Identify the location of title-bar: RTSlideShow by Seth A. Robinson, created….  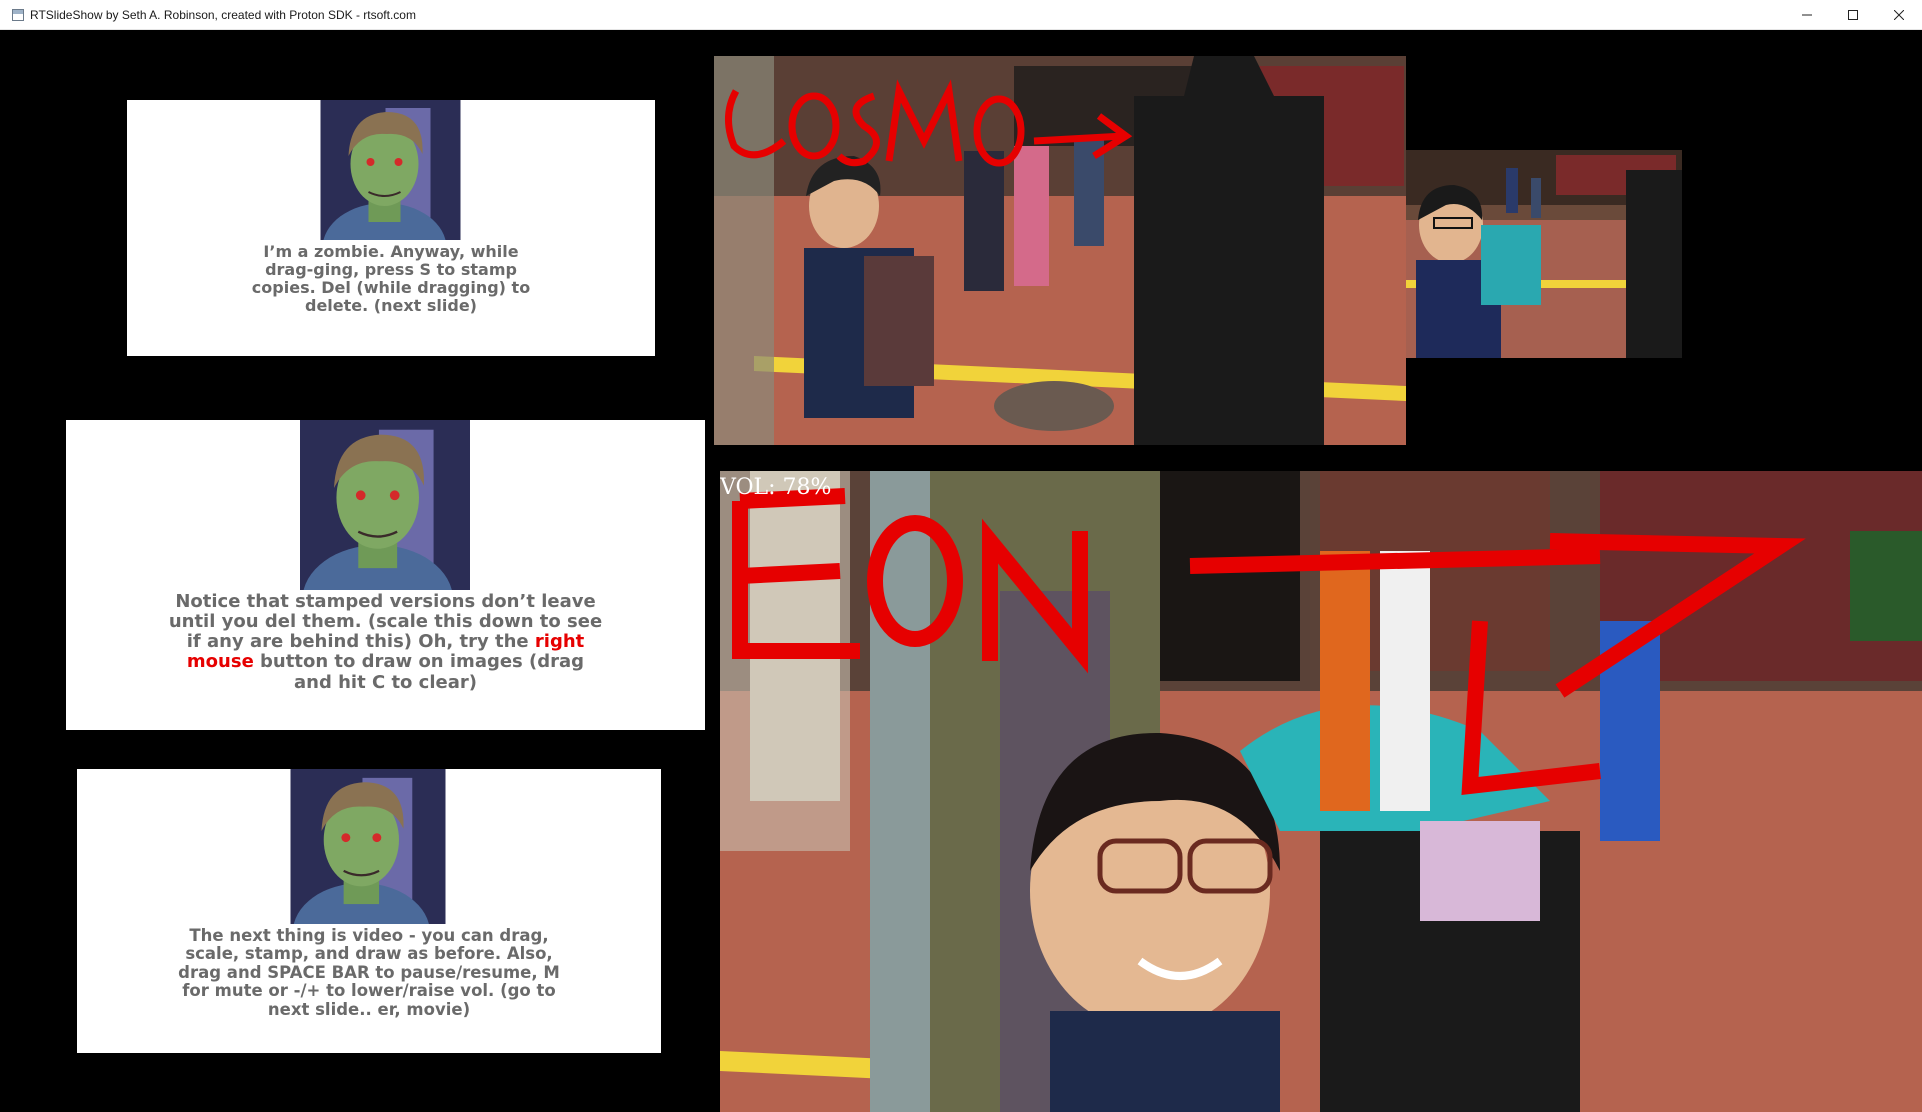
(961, 15).